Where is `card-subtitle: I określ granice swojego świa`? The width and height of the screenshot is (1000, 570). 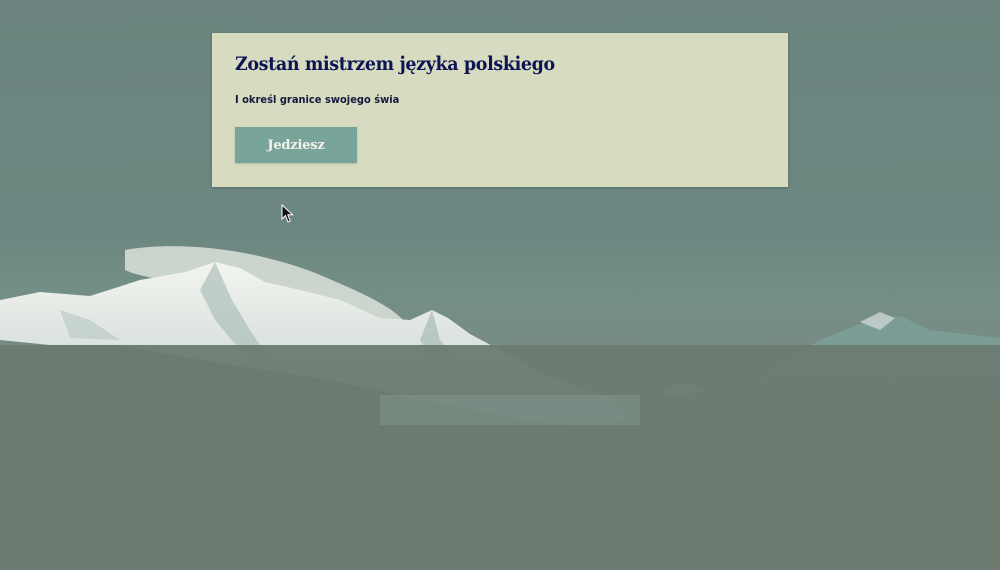 card-subtitle: I określ granice swojego świa is located at coordinates (317, 99).